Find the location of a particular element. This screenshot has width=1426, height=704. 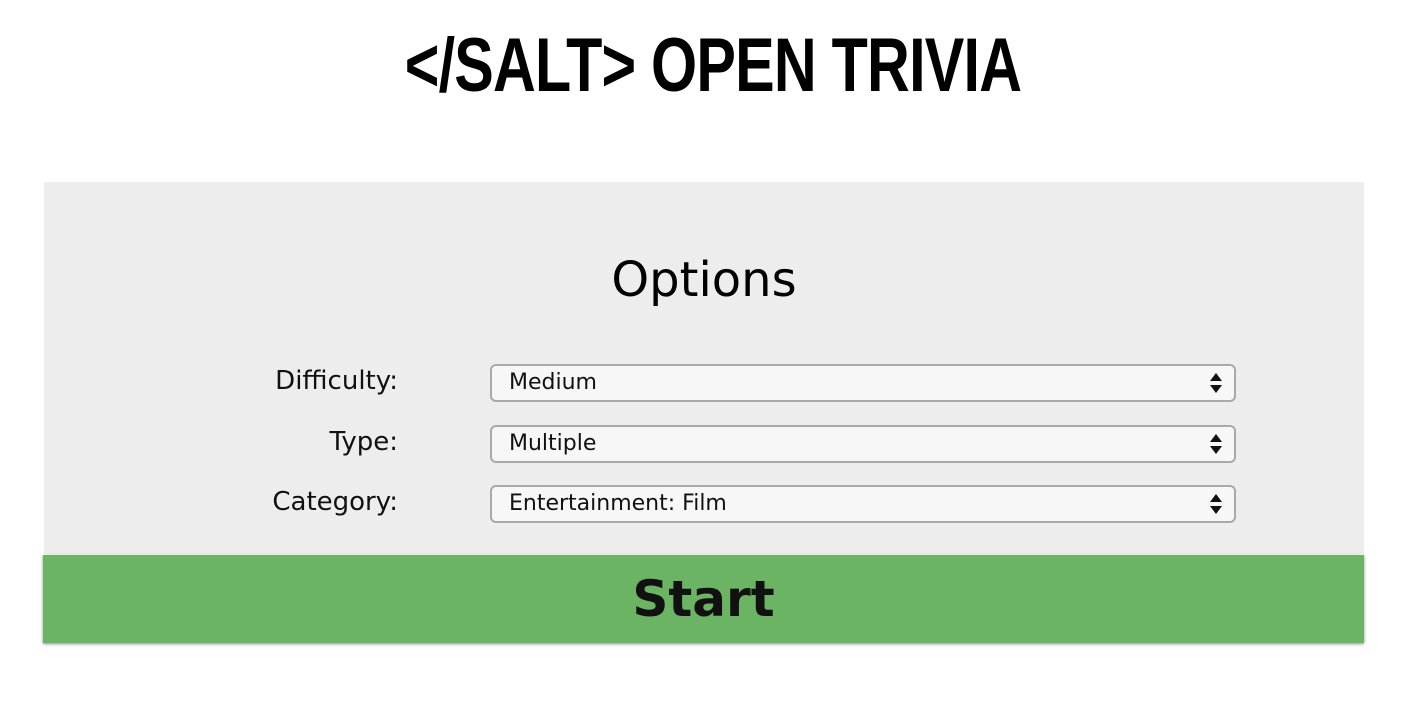

difficulty-label: Difficulty: is located at coordinates (336, 381).